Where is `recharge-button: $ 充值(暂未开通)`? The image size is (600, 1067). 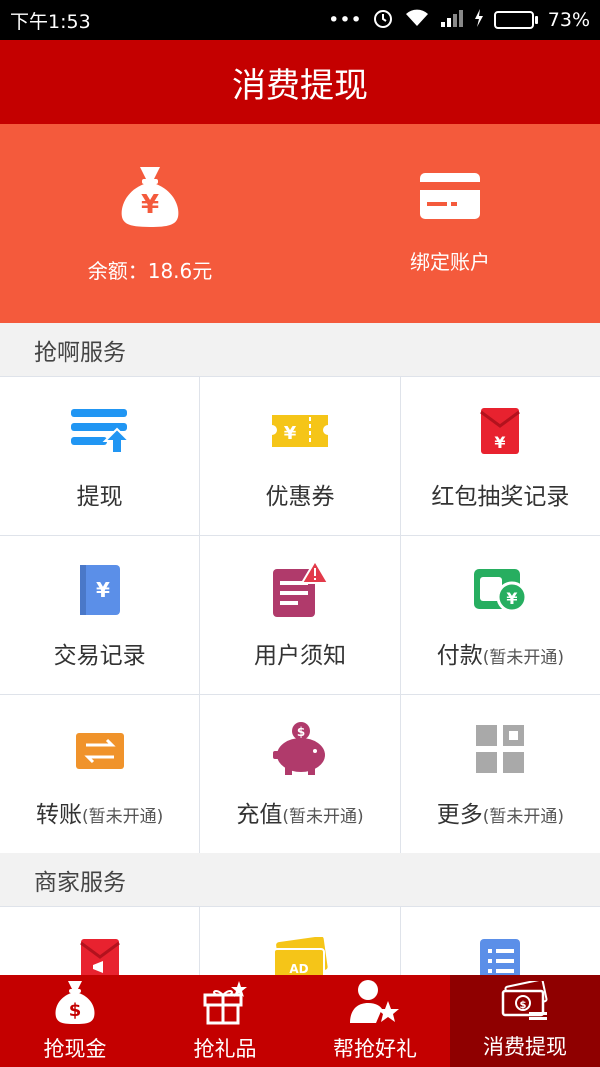 recharge-button: $ 充值(暂未开通) is located at coordinates (300, 774).